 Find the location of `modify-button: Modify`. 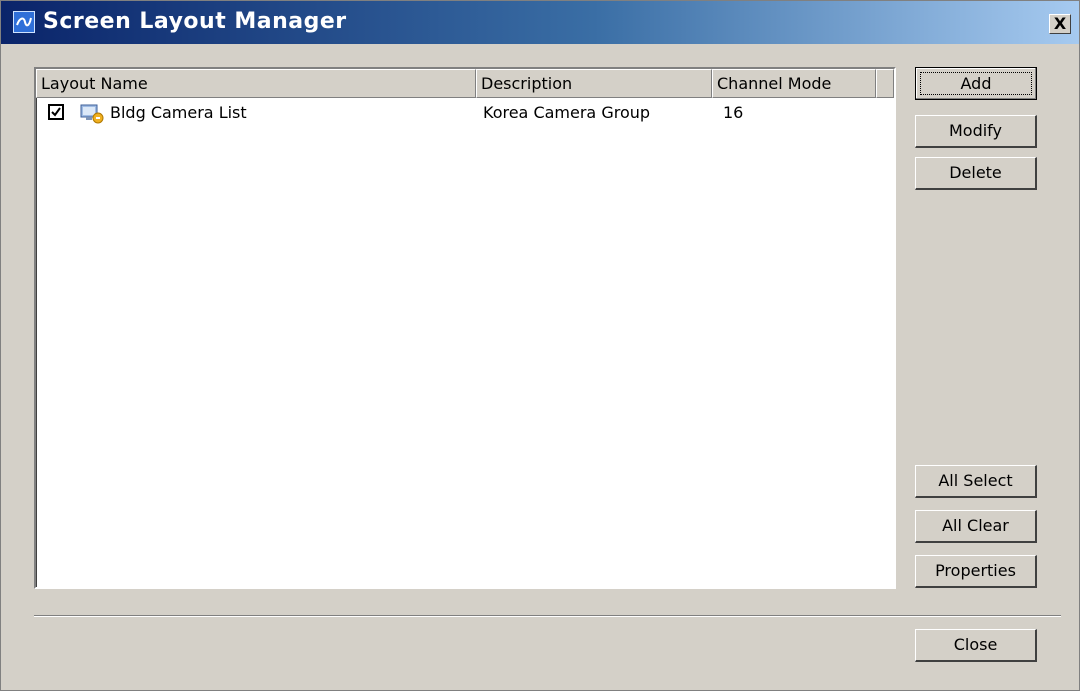

modify-button: Modify is located at coordinates (976, 131).